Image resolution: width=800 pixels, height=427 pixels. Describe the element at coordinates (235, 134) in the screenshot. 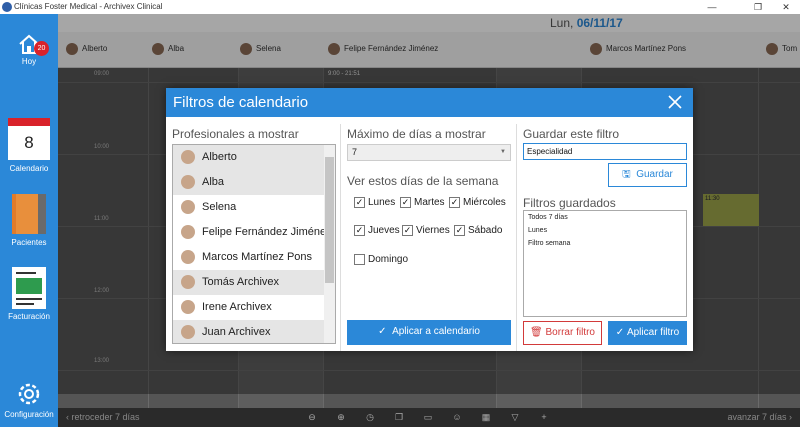

I see `professionals-label: Profesionales a mostrar` at that location.